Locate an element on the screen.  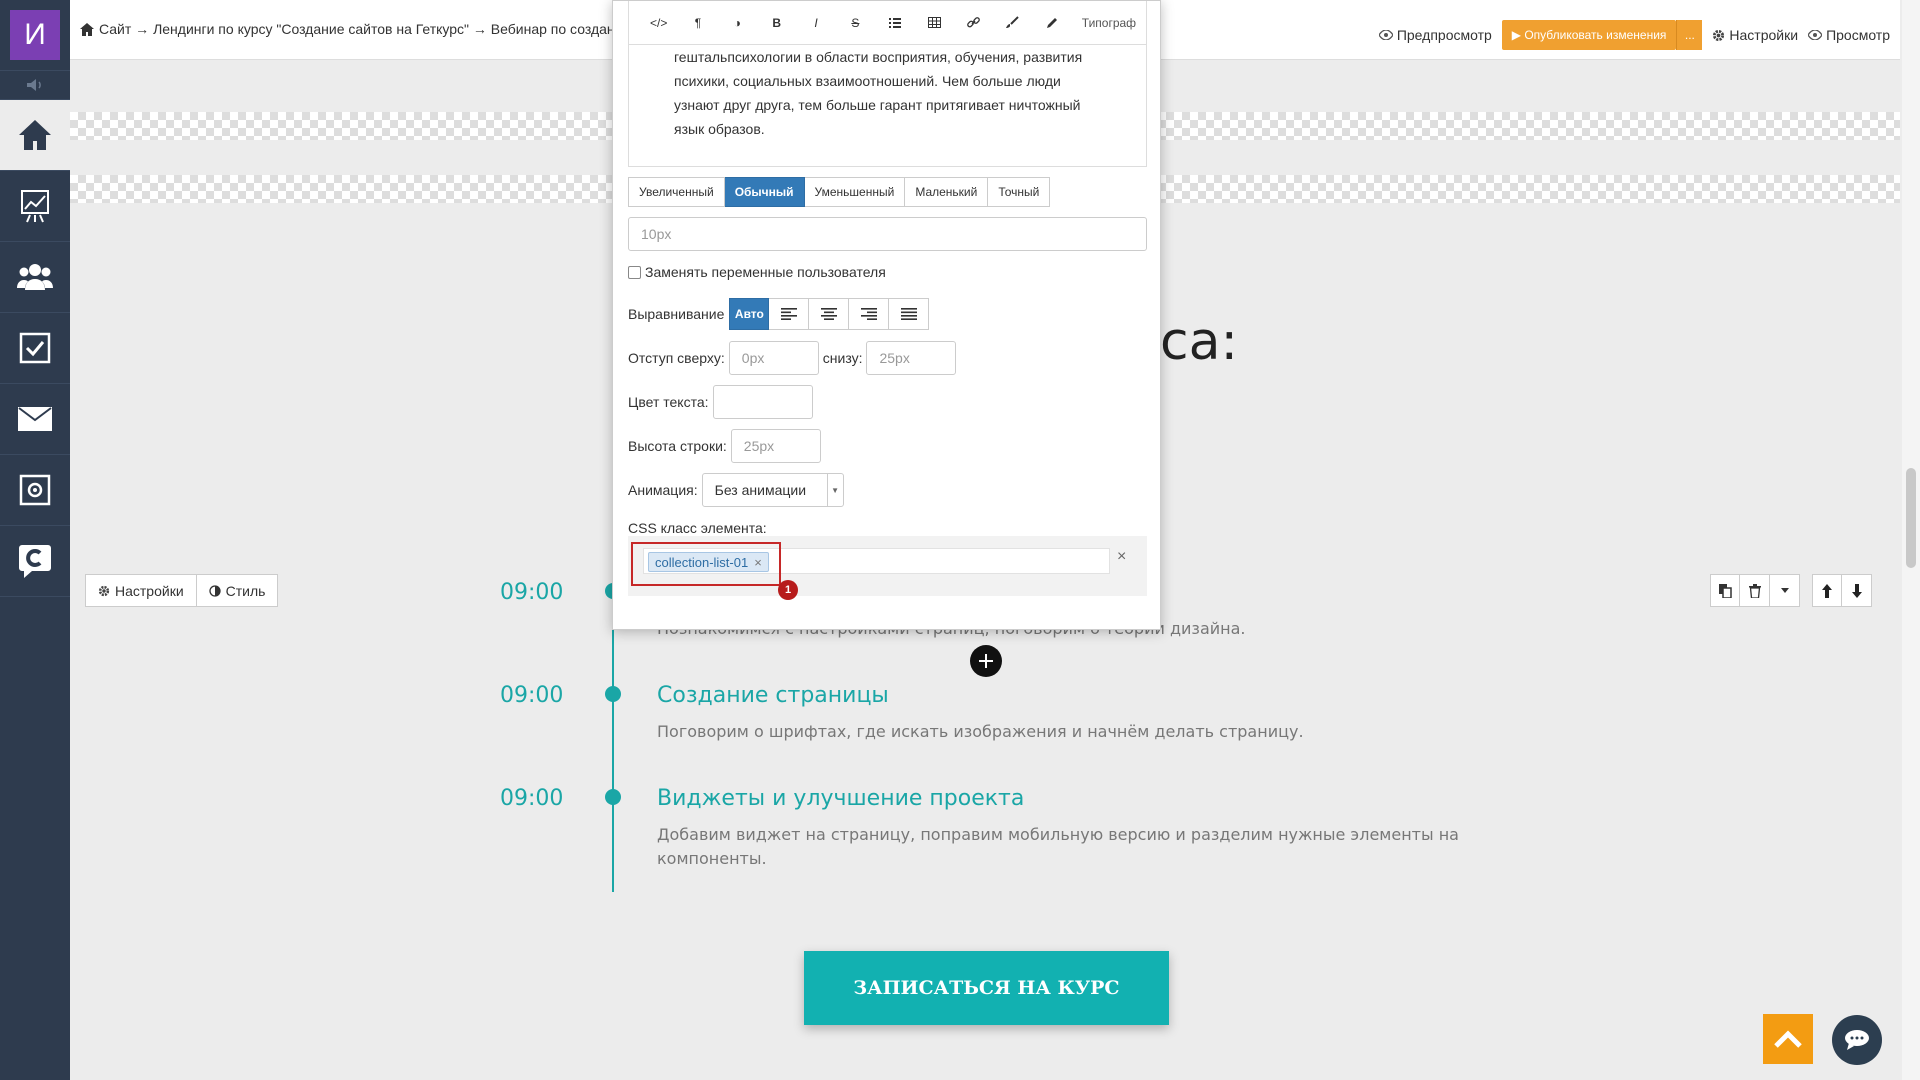
tab-size-reduced: Уменьшенный is located at coordinates (855, 192).